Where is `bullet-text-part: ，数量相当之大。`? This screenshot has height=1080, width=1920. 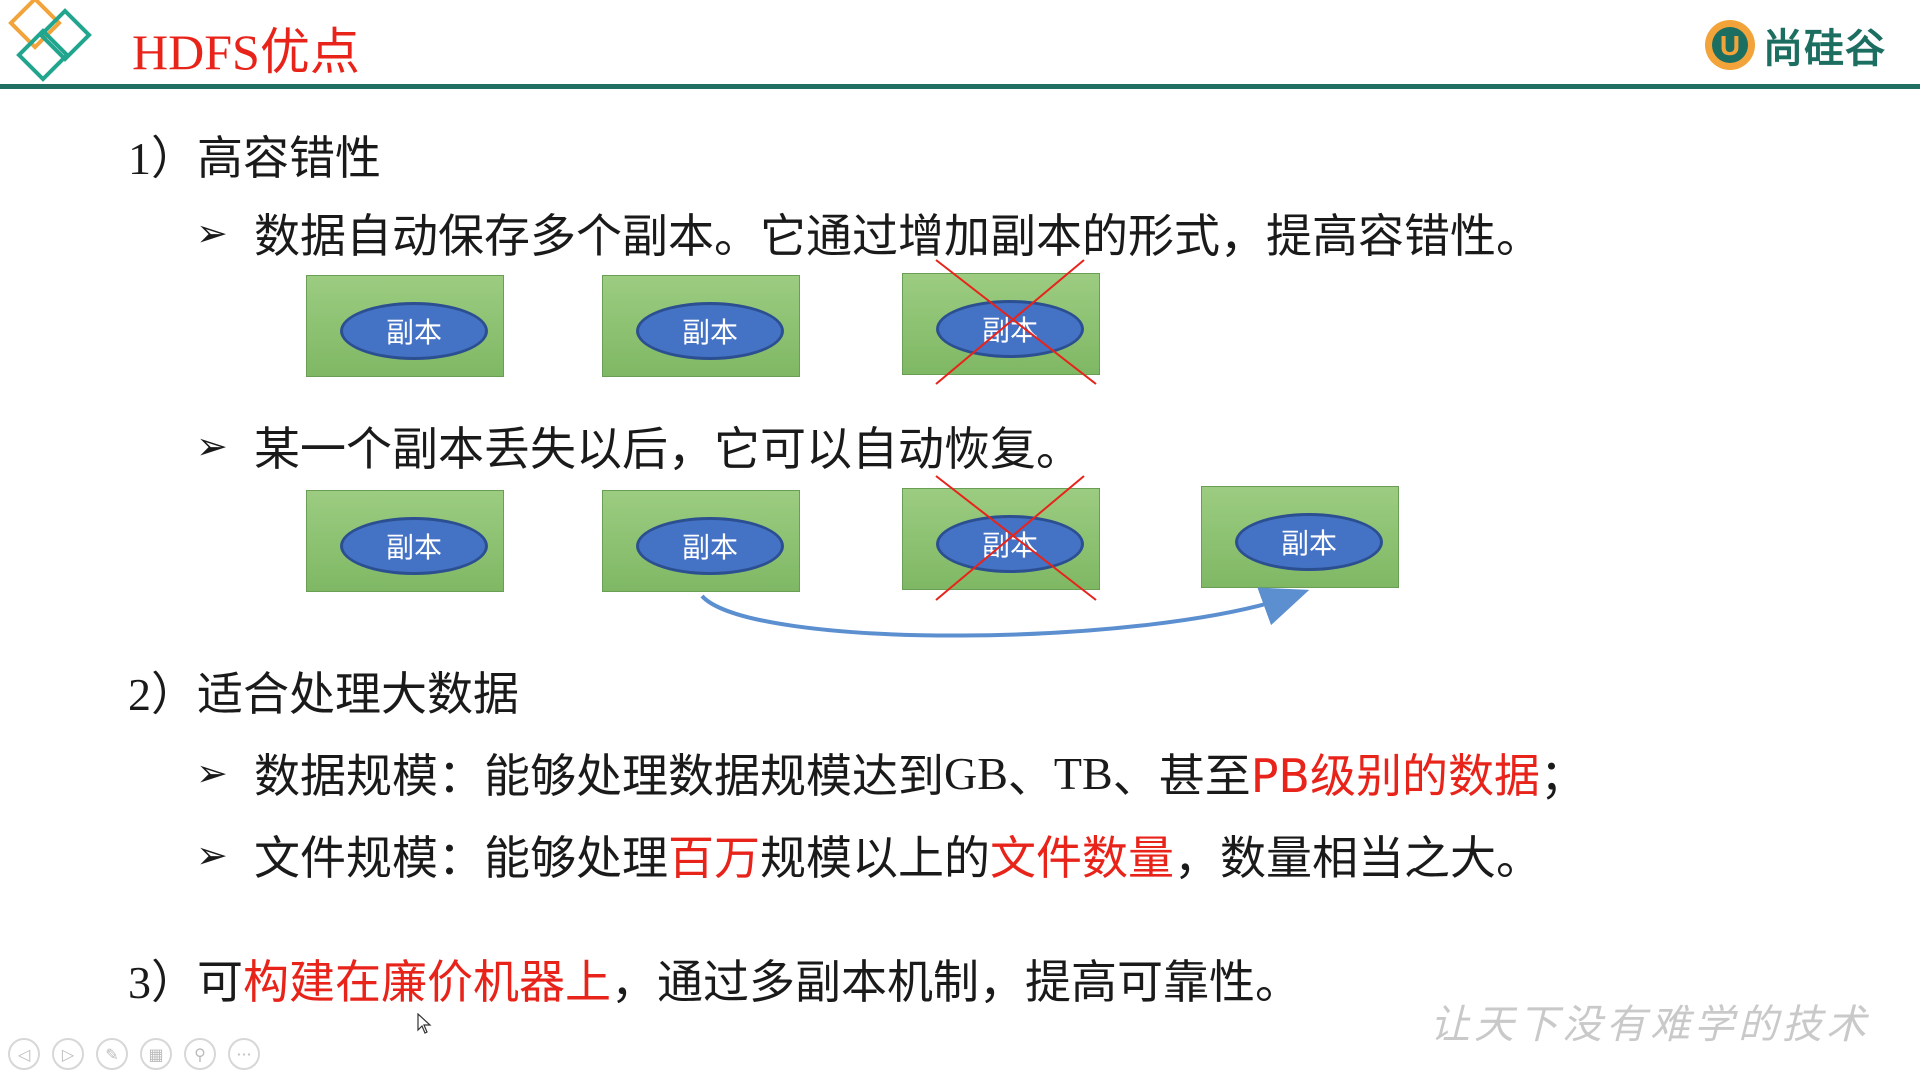
bullet-text-part: ，数量相当之大。 is located at coordinates (1358, 858).